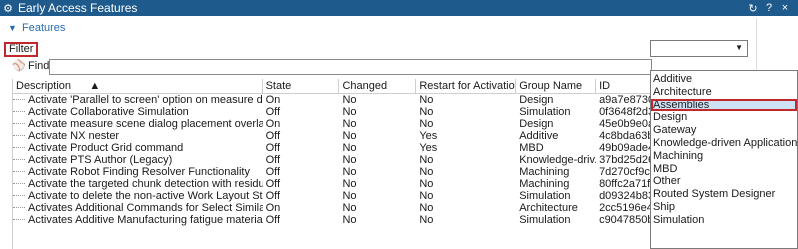 The image size is (798, 249). What do you see at coordinates (699, 48) in the screenshot?
I see `group-filter-select: ▼` at bounding box center [699, 48].